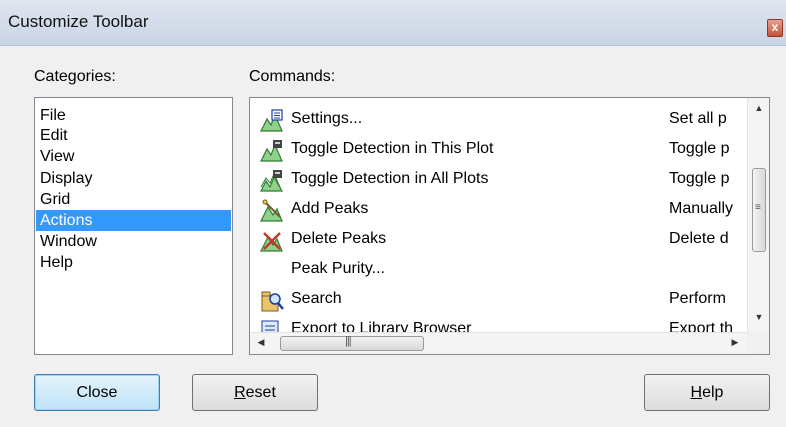 The width and height of the screenshot is (786, 427). I want to click on scroll-grip-icon: ≡, so click(758, 207).